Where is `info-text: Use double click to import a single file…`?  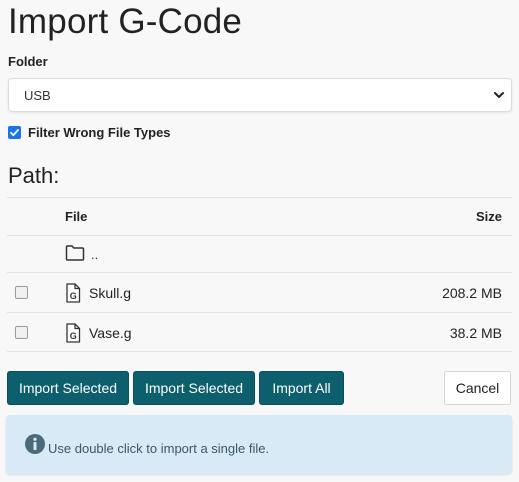 info-text: Use double click to import a single file… is located at coordinates (159, 448).